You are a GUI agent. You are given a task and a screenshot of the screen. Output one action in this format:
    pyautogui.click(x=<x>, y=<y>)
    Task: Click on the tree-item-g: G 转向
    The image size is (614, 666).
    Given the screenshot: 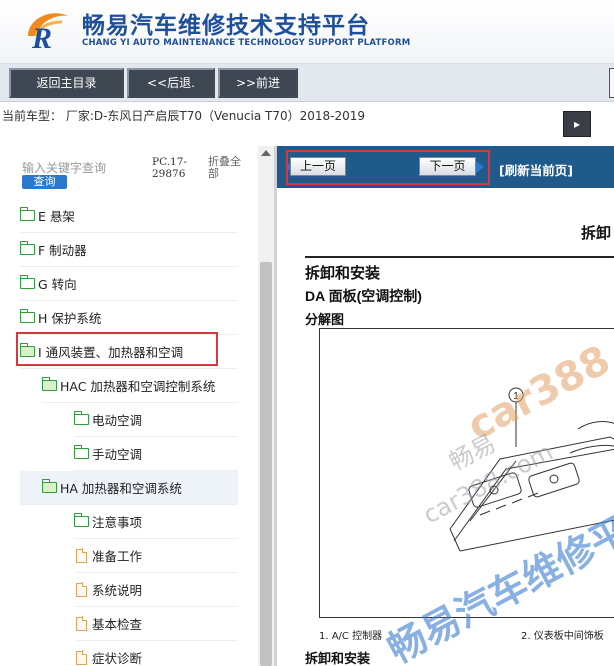 What is the action you would take?
    pyautogui.click(x=128, y=284)
    